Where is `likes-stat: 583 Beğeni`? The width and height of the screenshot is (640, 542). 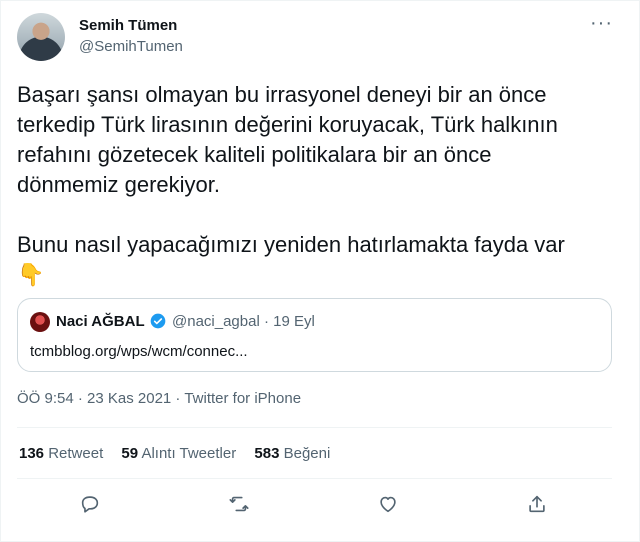 likes-stat: 583 Beğeni is located at coordinates (292, 453).